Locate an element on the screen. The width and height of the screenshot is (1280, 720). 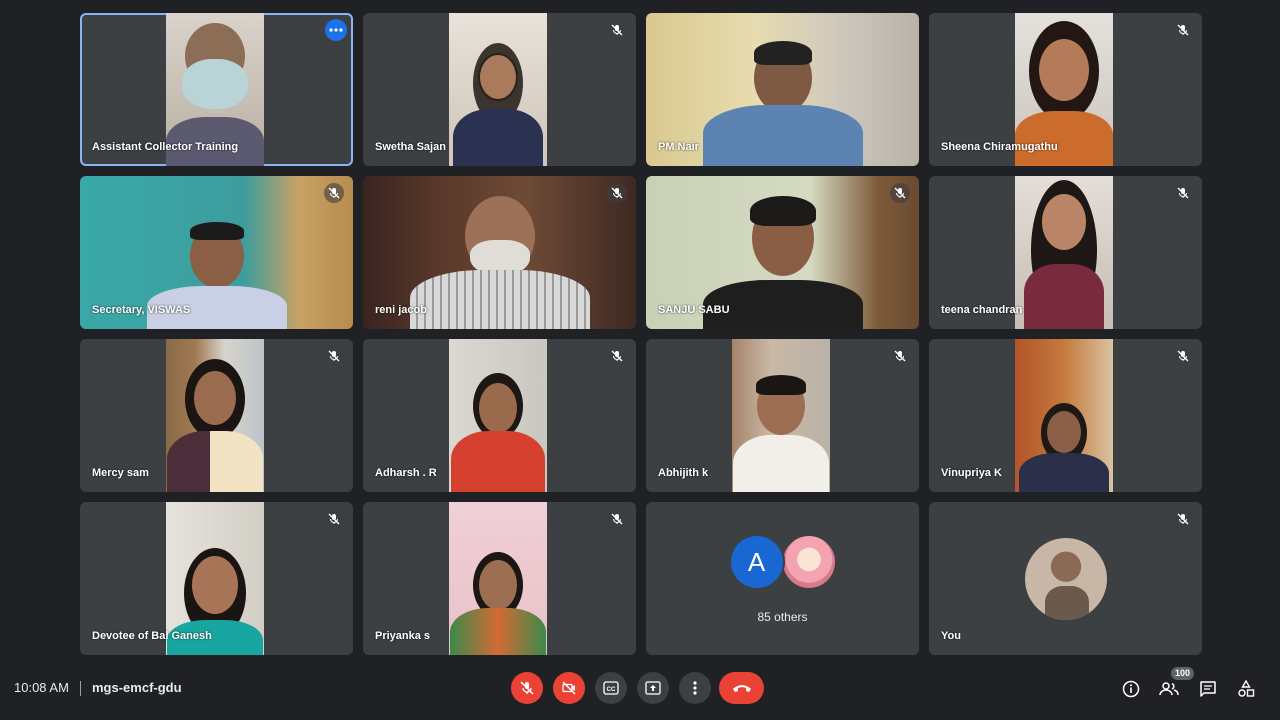
present-screen-icon is located at coordinates (653, 688).